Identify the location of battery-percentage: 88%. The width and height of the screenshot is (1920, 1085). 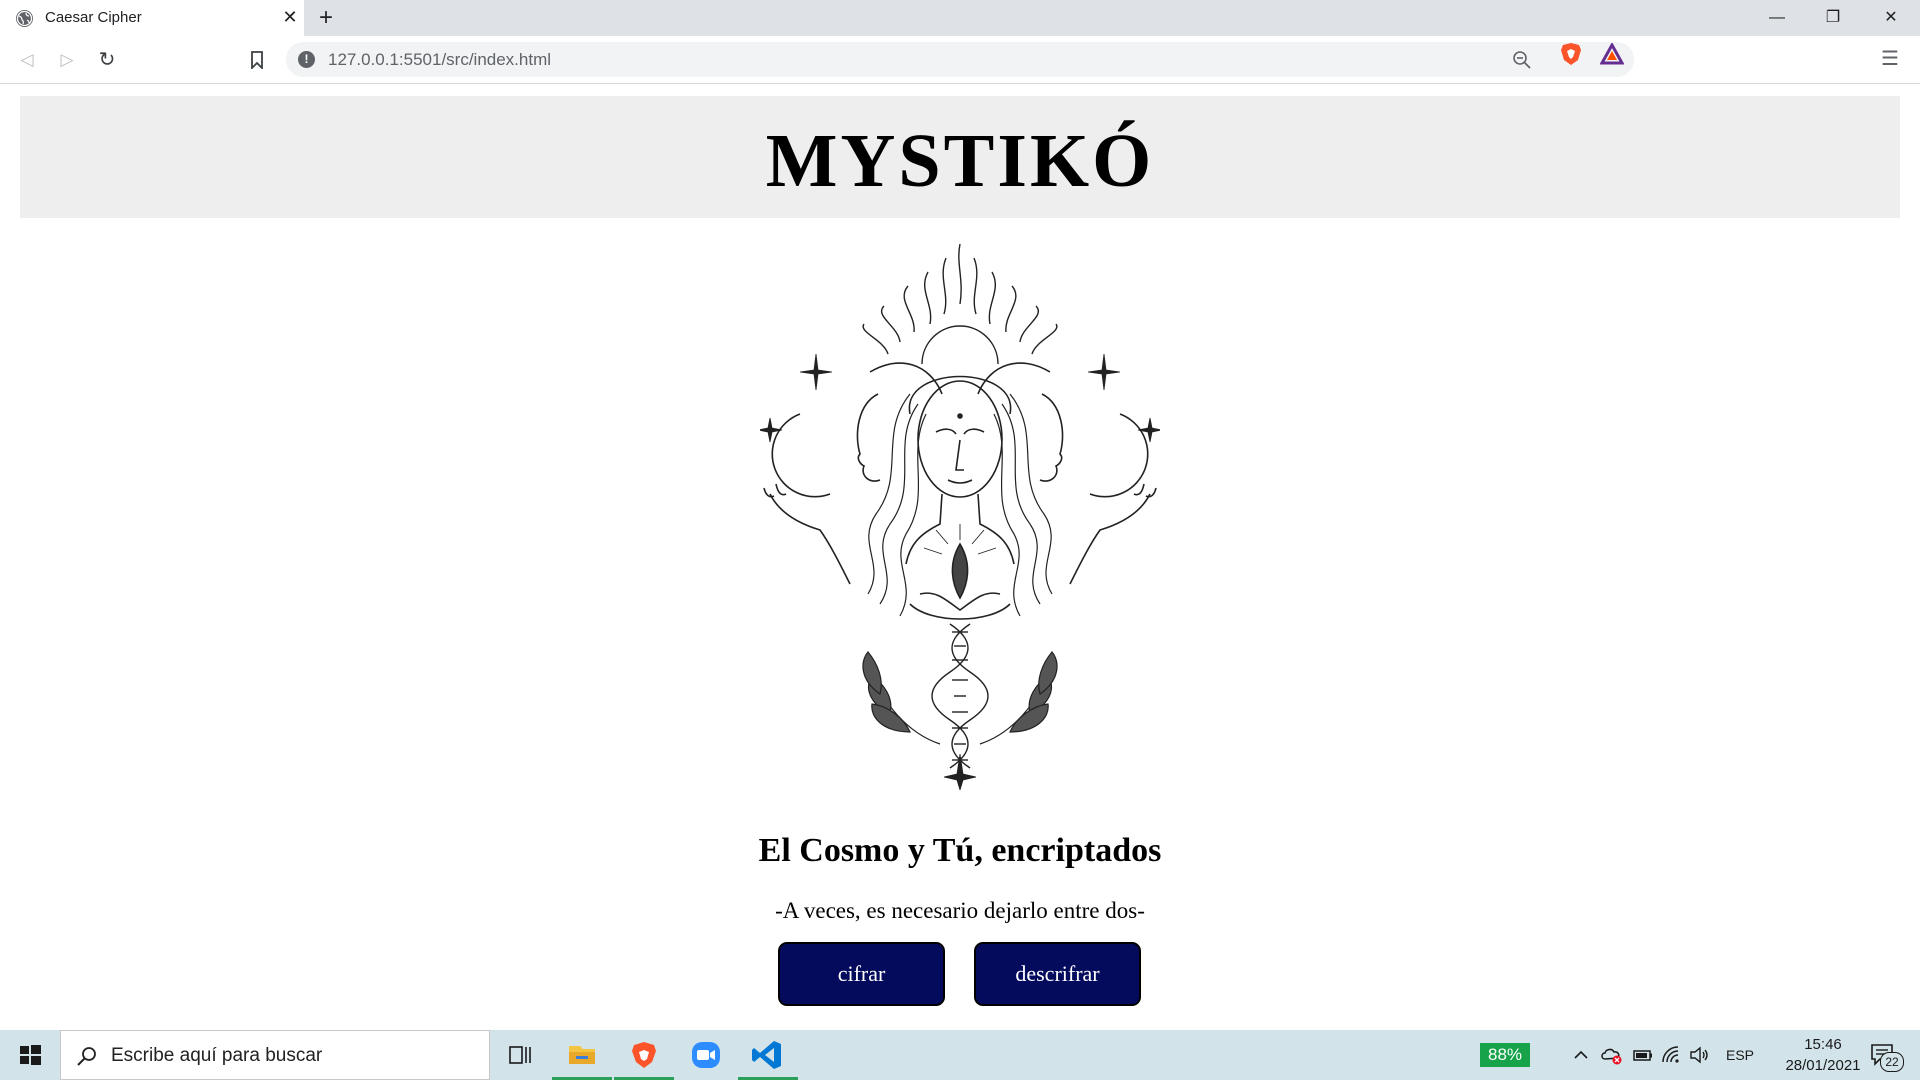
(1505, 1055).